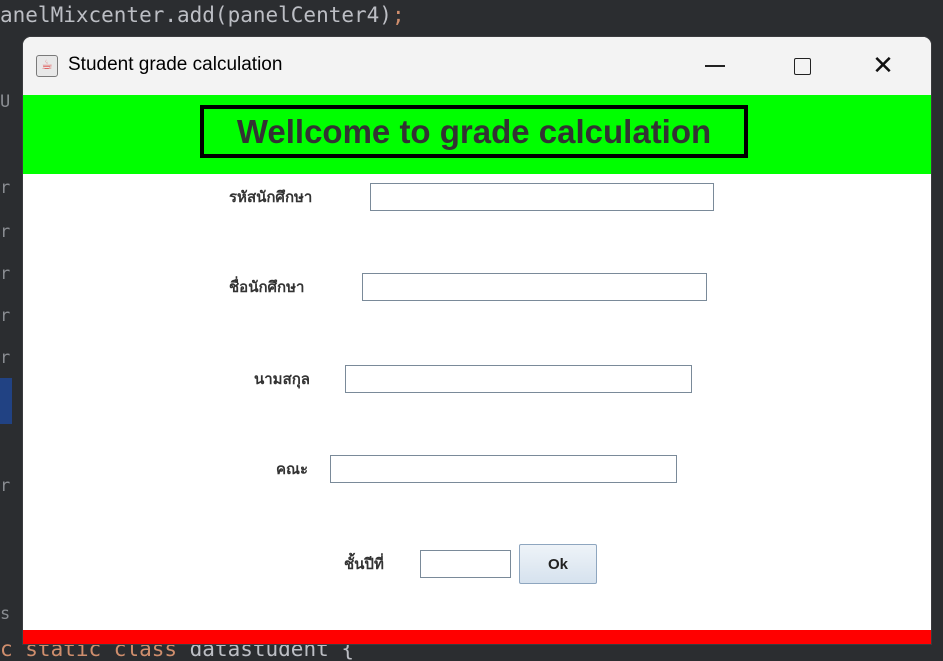 The width and height of the screenshot is (943, 661). I want to click on ide-gutter-char: s, so click(5, 614).